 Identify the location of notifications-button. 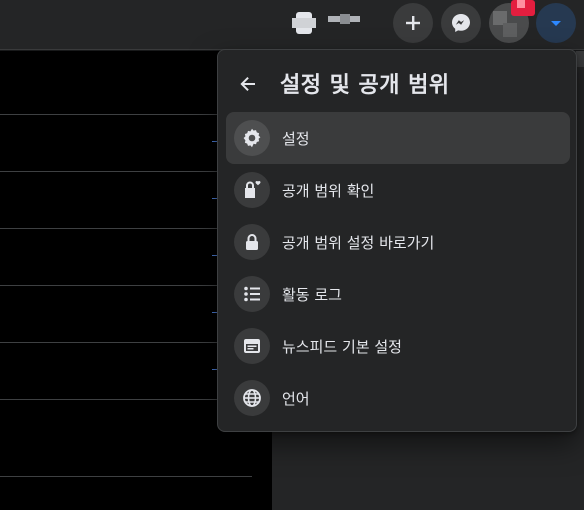
(512, 21).